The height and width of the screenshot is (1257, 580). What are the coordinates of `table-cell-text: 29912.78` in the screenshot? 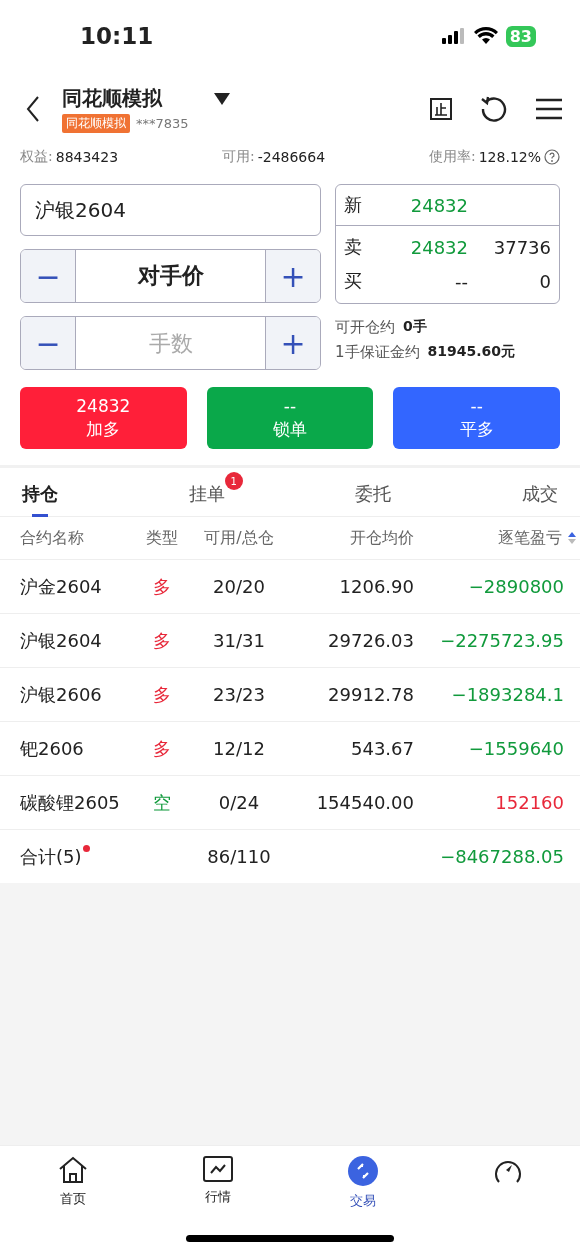 It's located at (370, 694).